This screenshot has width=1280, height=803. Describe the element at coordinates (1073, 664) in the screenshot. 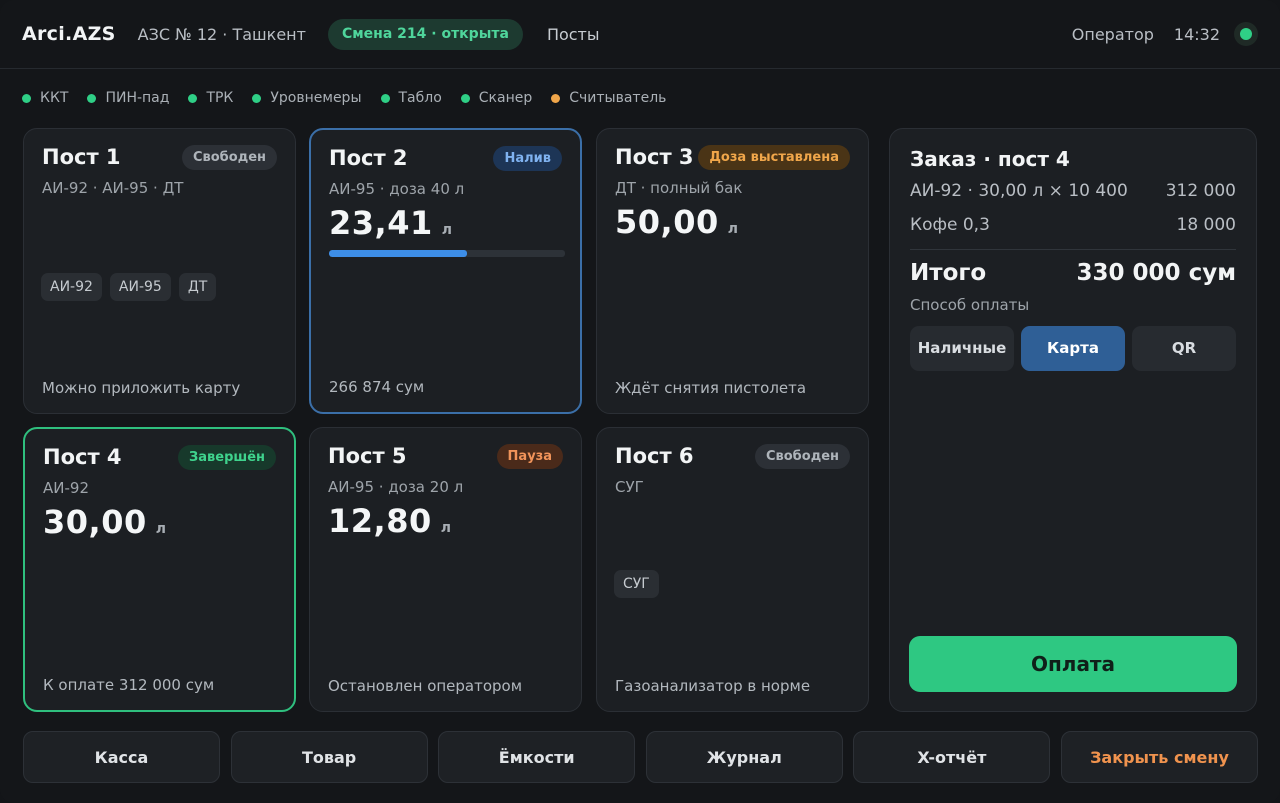

I see `pay-button: Оплата` at that location.